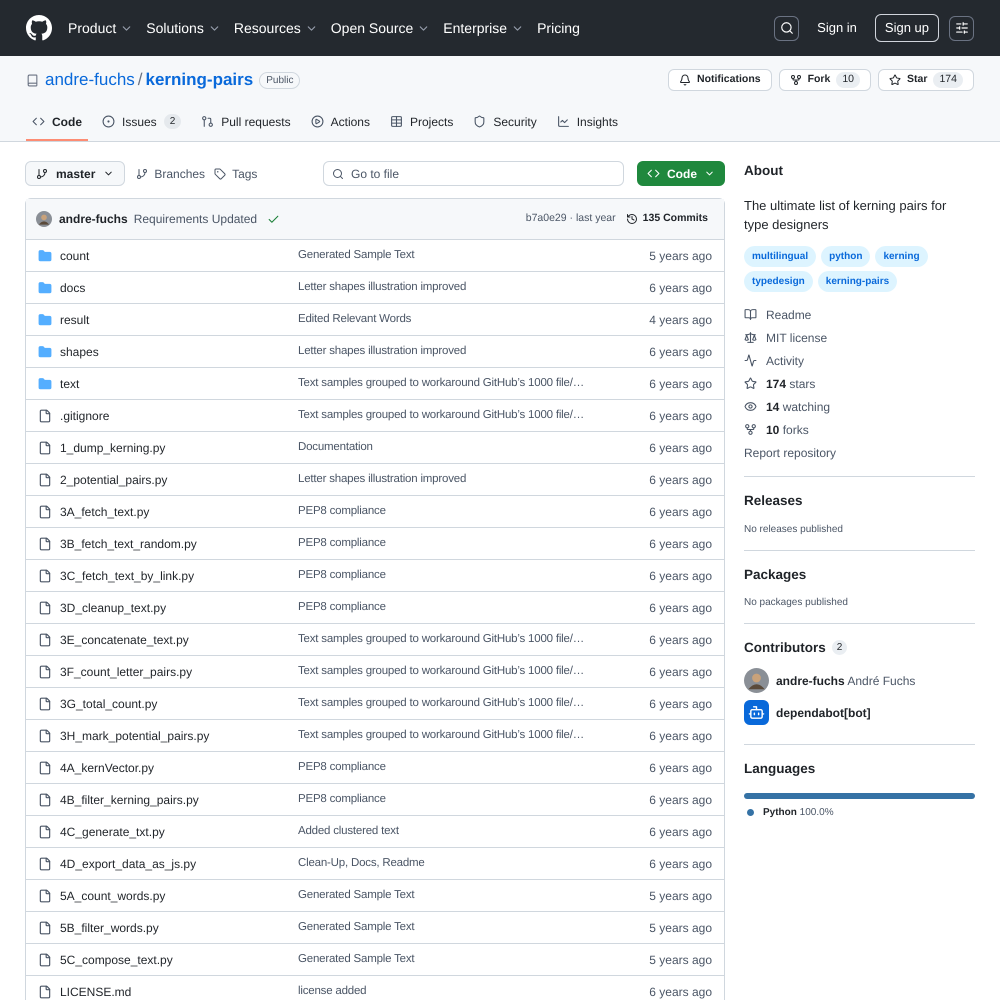 The image size is (1000, 1000). I want to click on branches-link: Branches, so click(171, 173).